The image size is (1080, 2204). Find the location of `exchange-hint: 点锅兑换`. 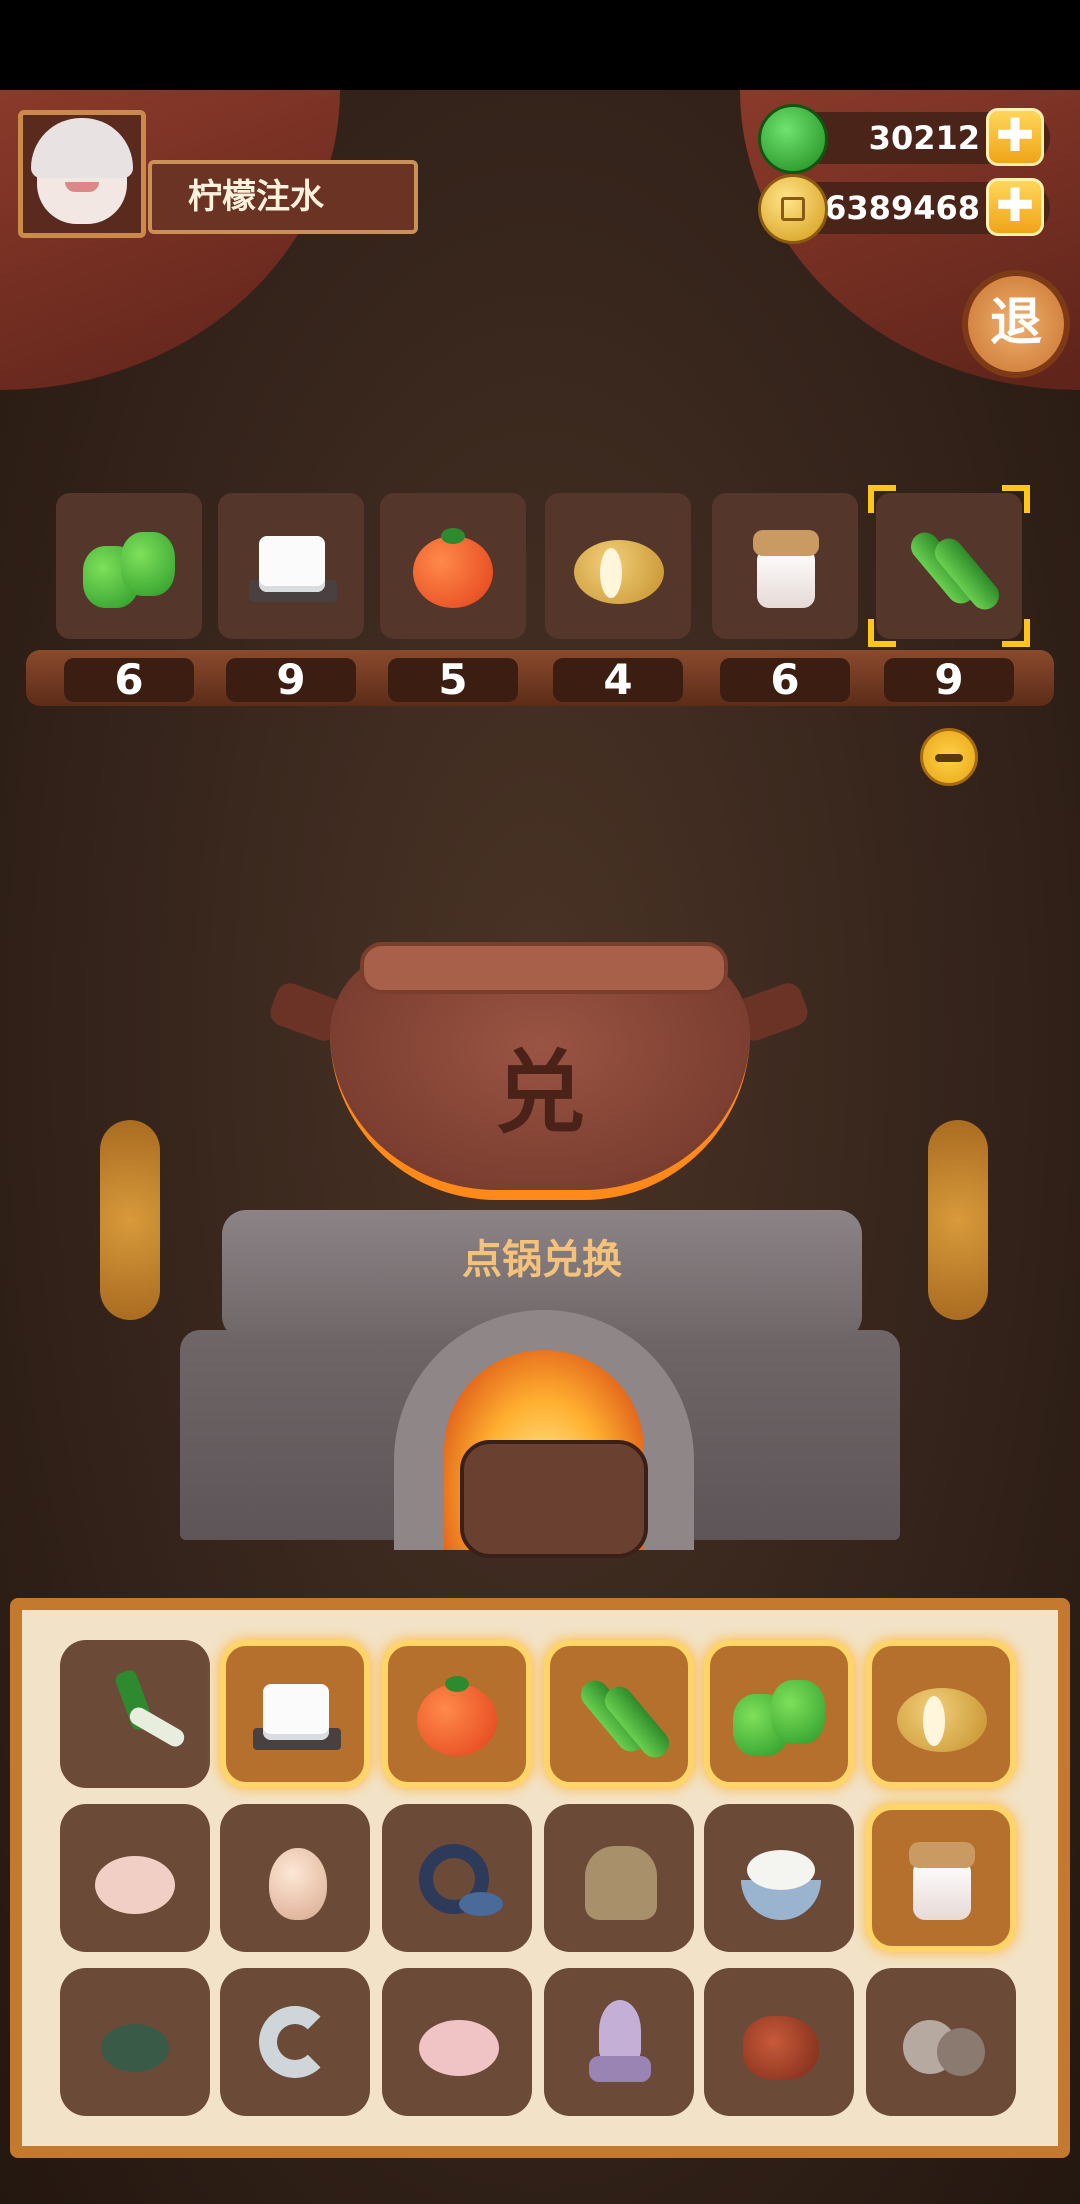

exchange-hint: 点锅兑换 is located at coordinates (542, 1260).